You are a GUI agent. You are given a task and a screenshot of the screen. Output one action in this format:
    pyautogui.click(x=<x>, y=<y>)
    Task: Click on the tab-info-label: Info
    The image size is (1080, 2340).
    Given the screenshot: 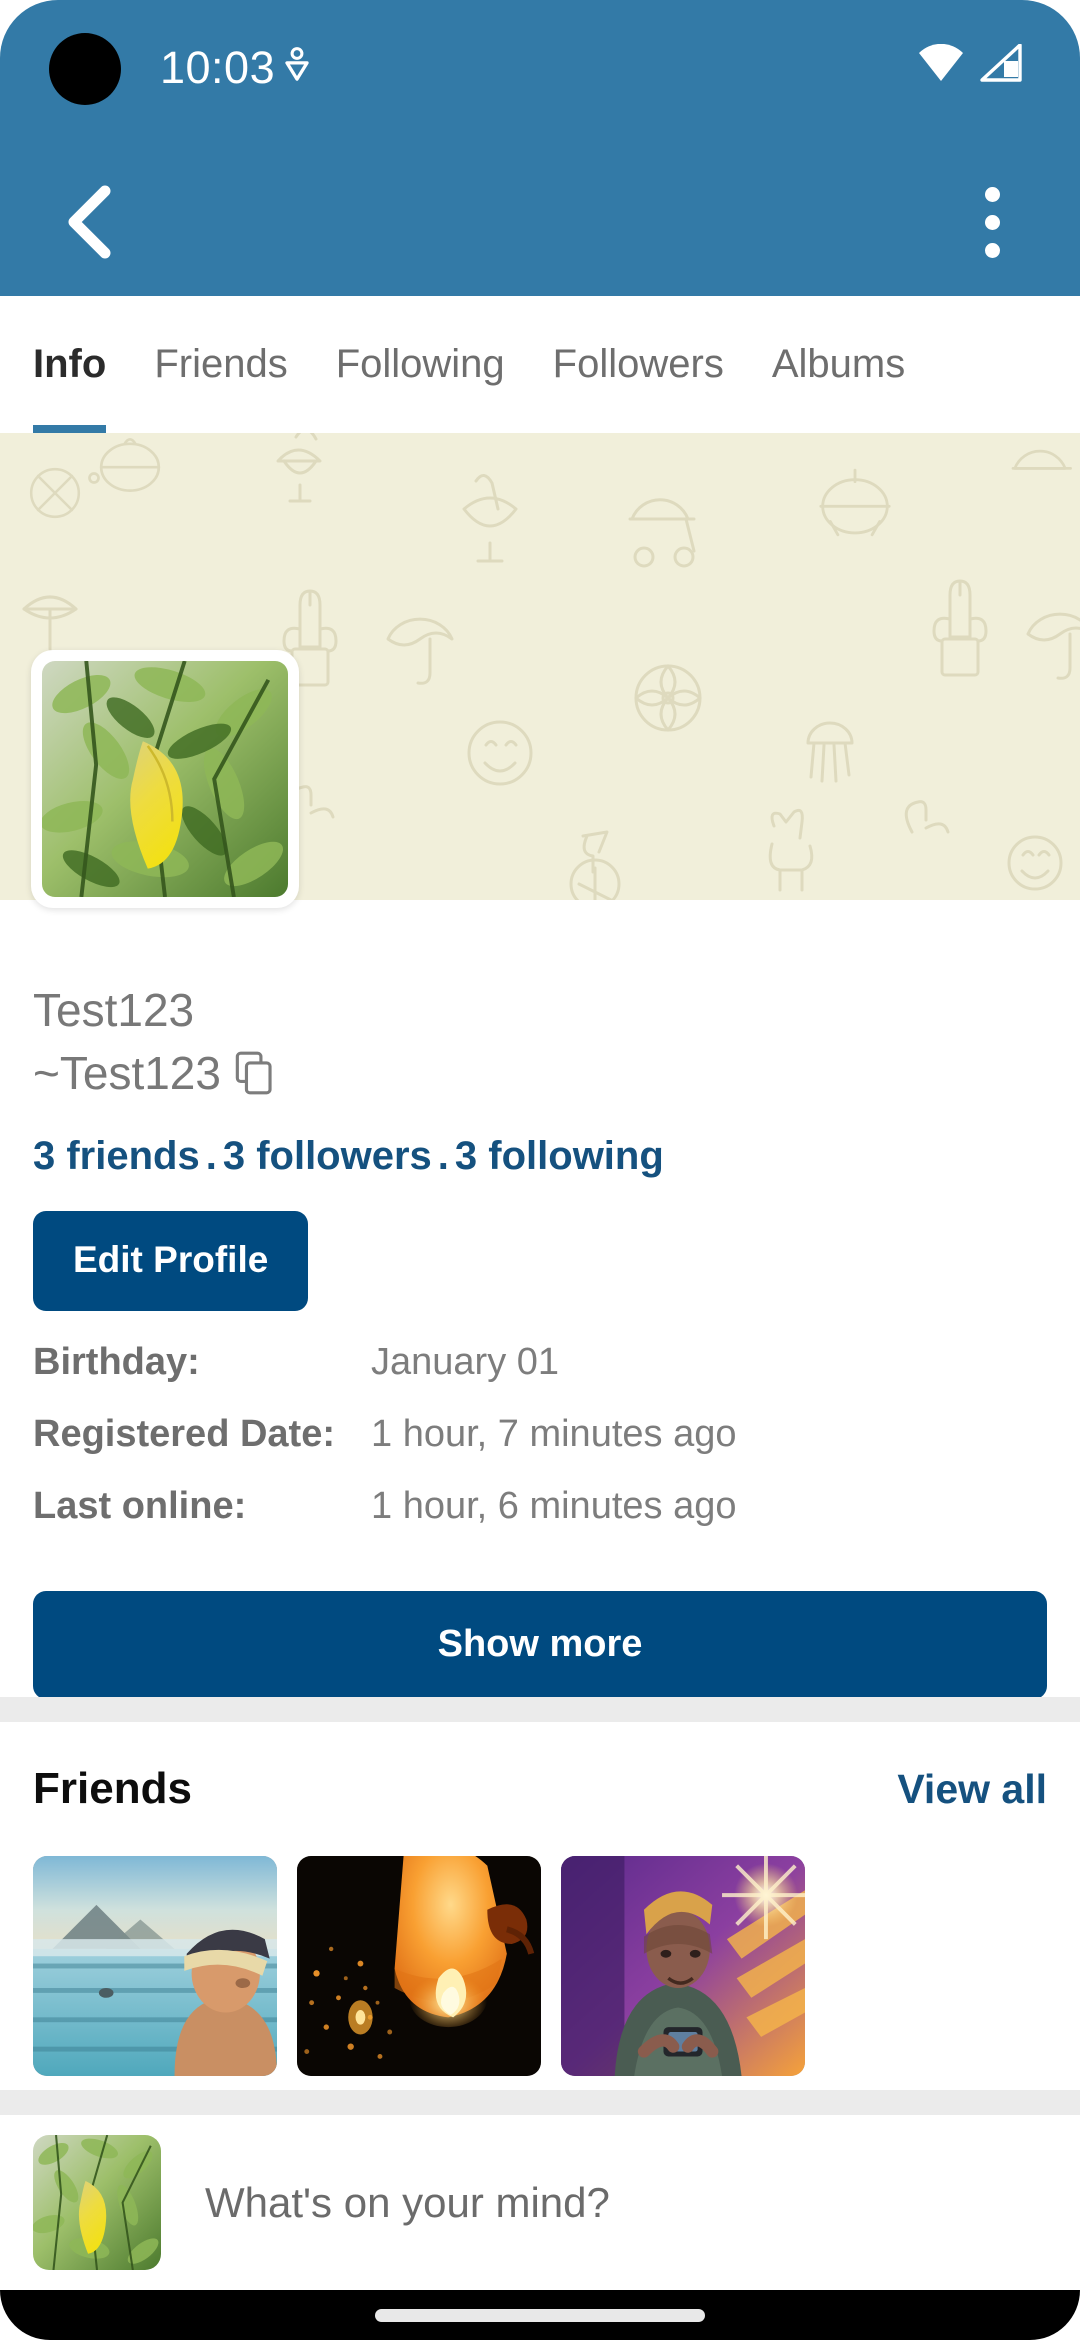 What is the action you would take?
    pyautogui.click(x=70, y=364)
    